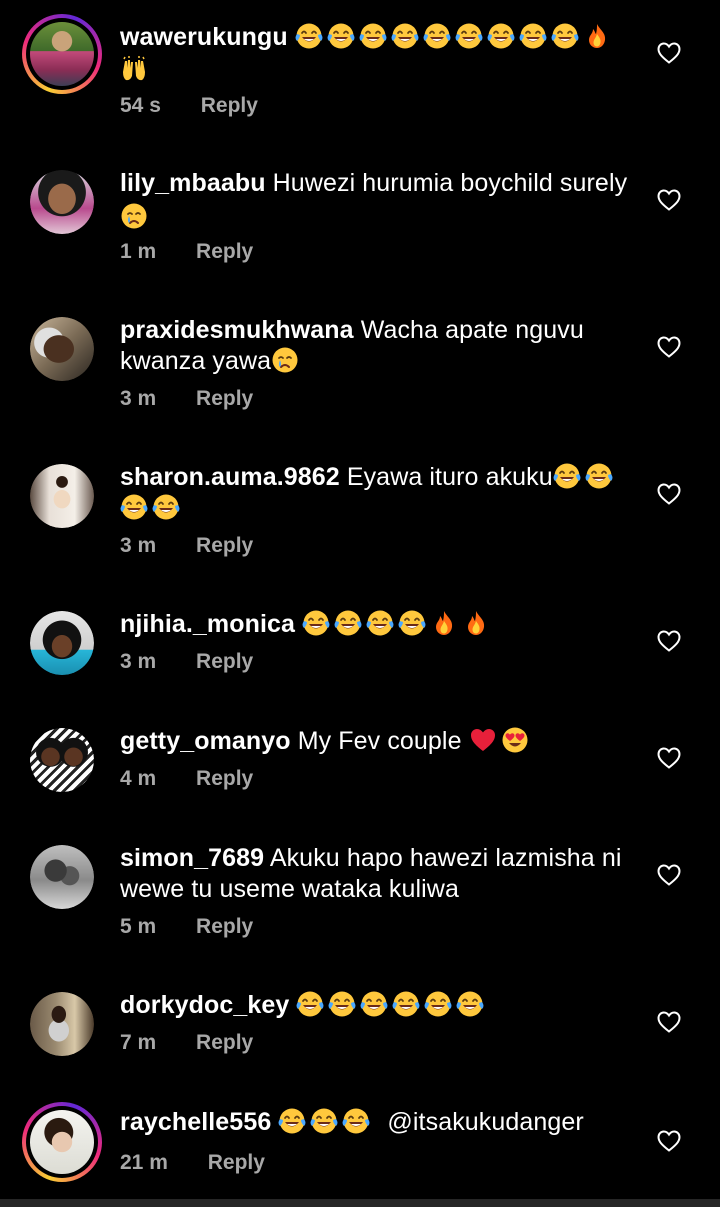 The height and width of the screenshot is (1207, 720). What do you see at coordinates (485, 1122) in the screenshot?
I see `mention-link: @itsakukudanger` at bounding box center [485, 1122].